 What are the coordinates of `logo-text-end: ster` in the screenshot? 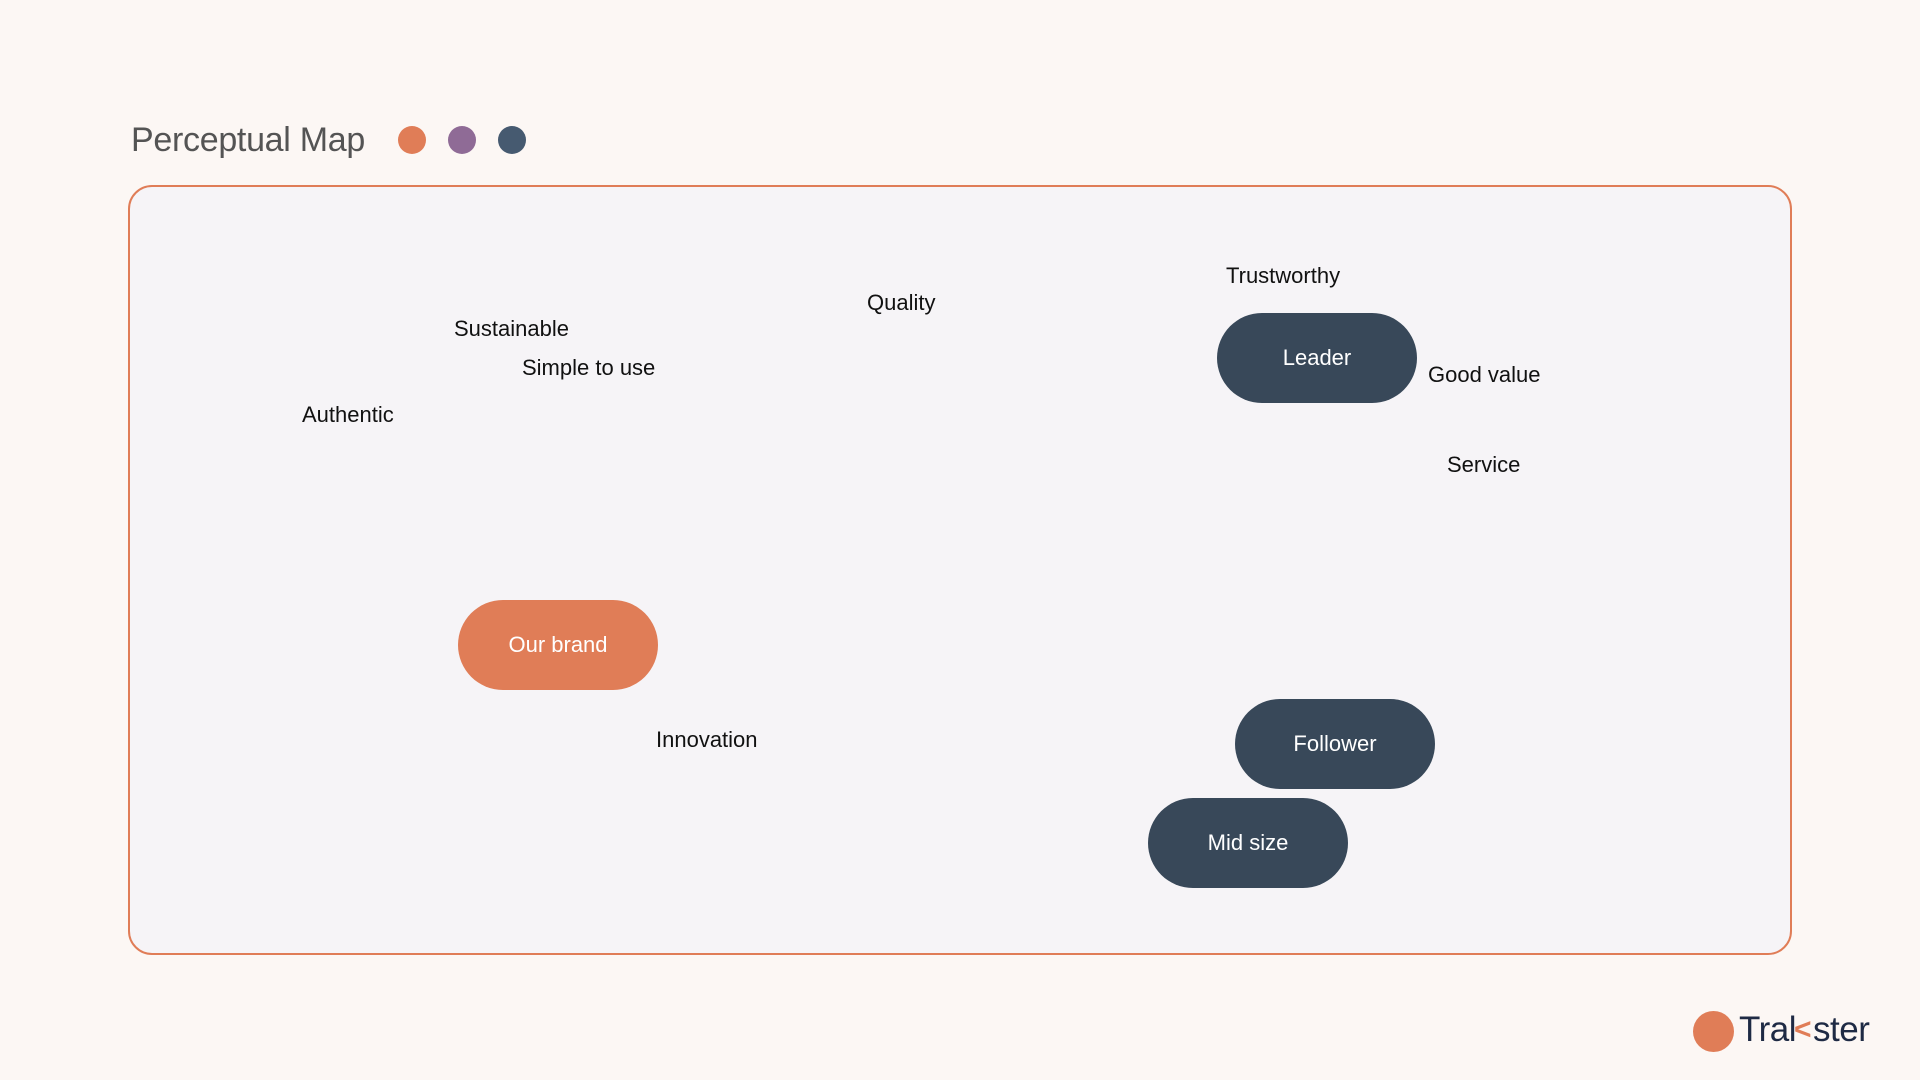 It's located at (1841, 1029).